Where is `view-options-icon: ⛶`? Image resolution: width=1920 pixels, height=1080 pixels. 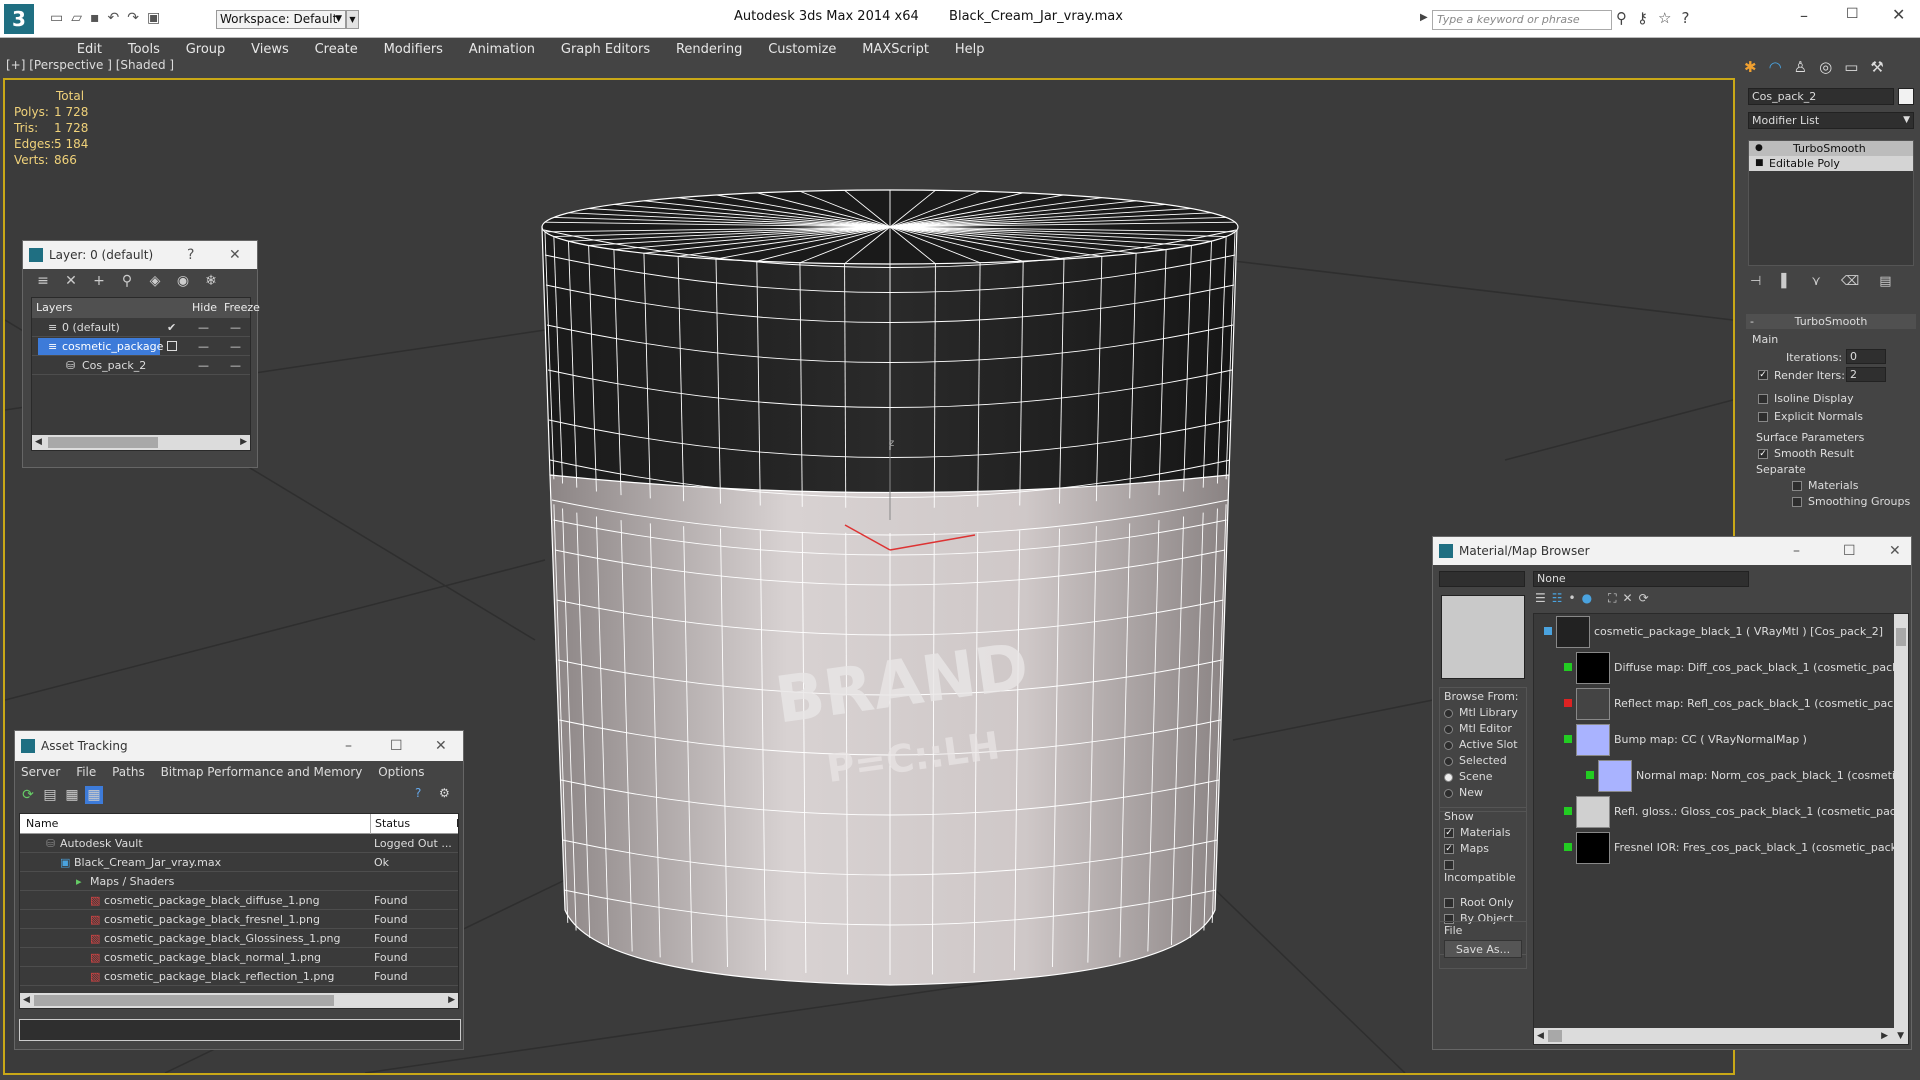 view-options-icon: ⛶ is located at coordinates (1615, 598).